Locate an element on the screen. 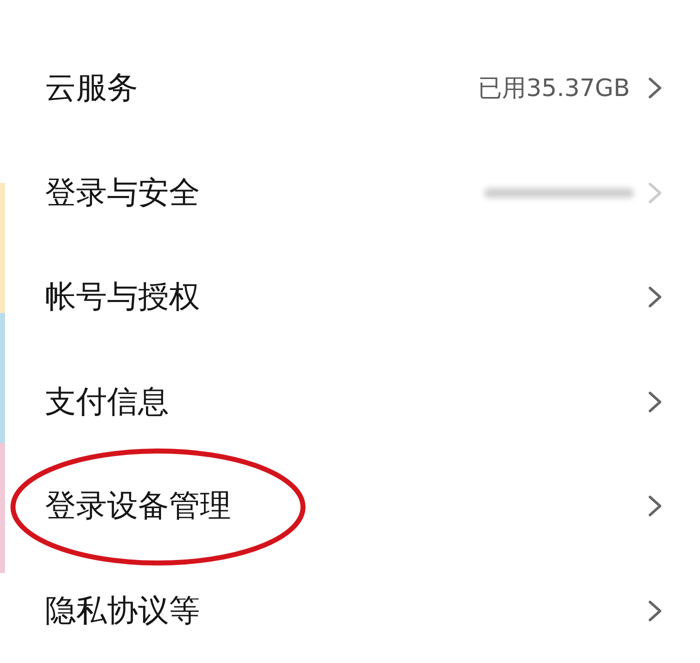  blurred-value-icon is located at coordinates (559, 193).